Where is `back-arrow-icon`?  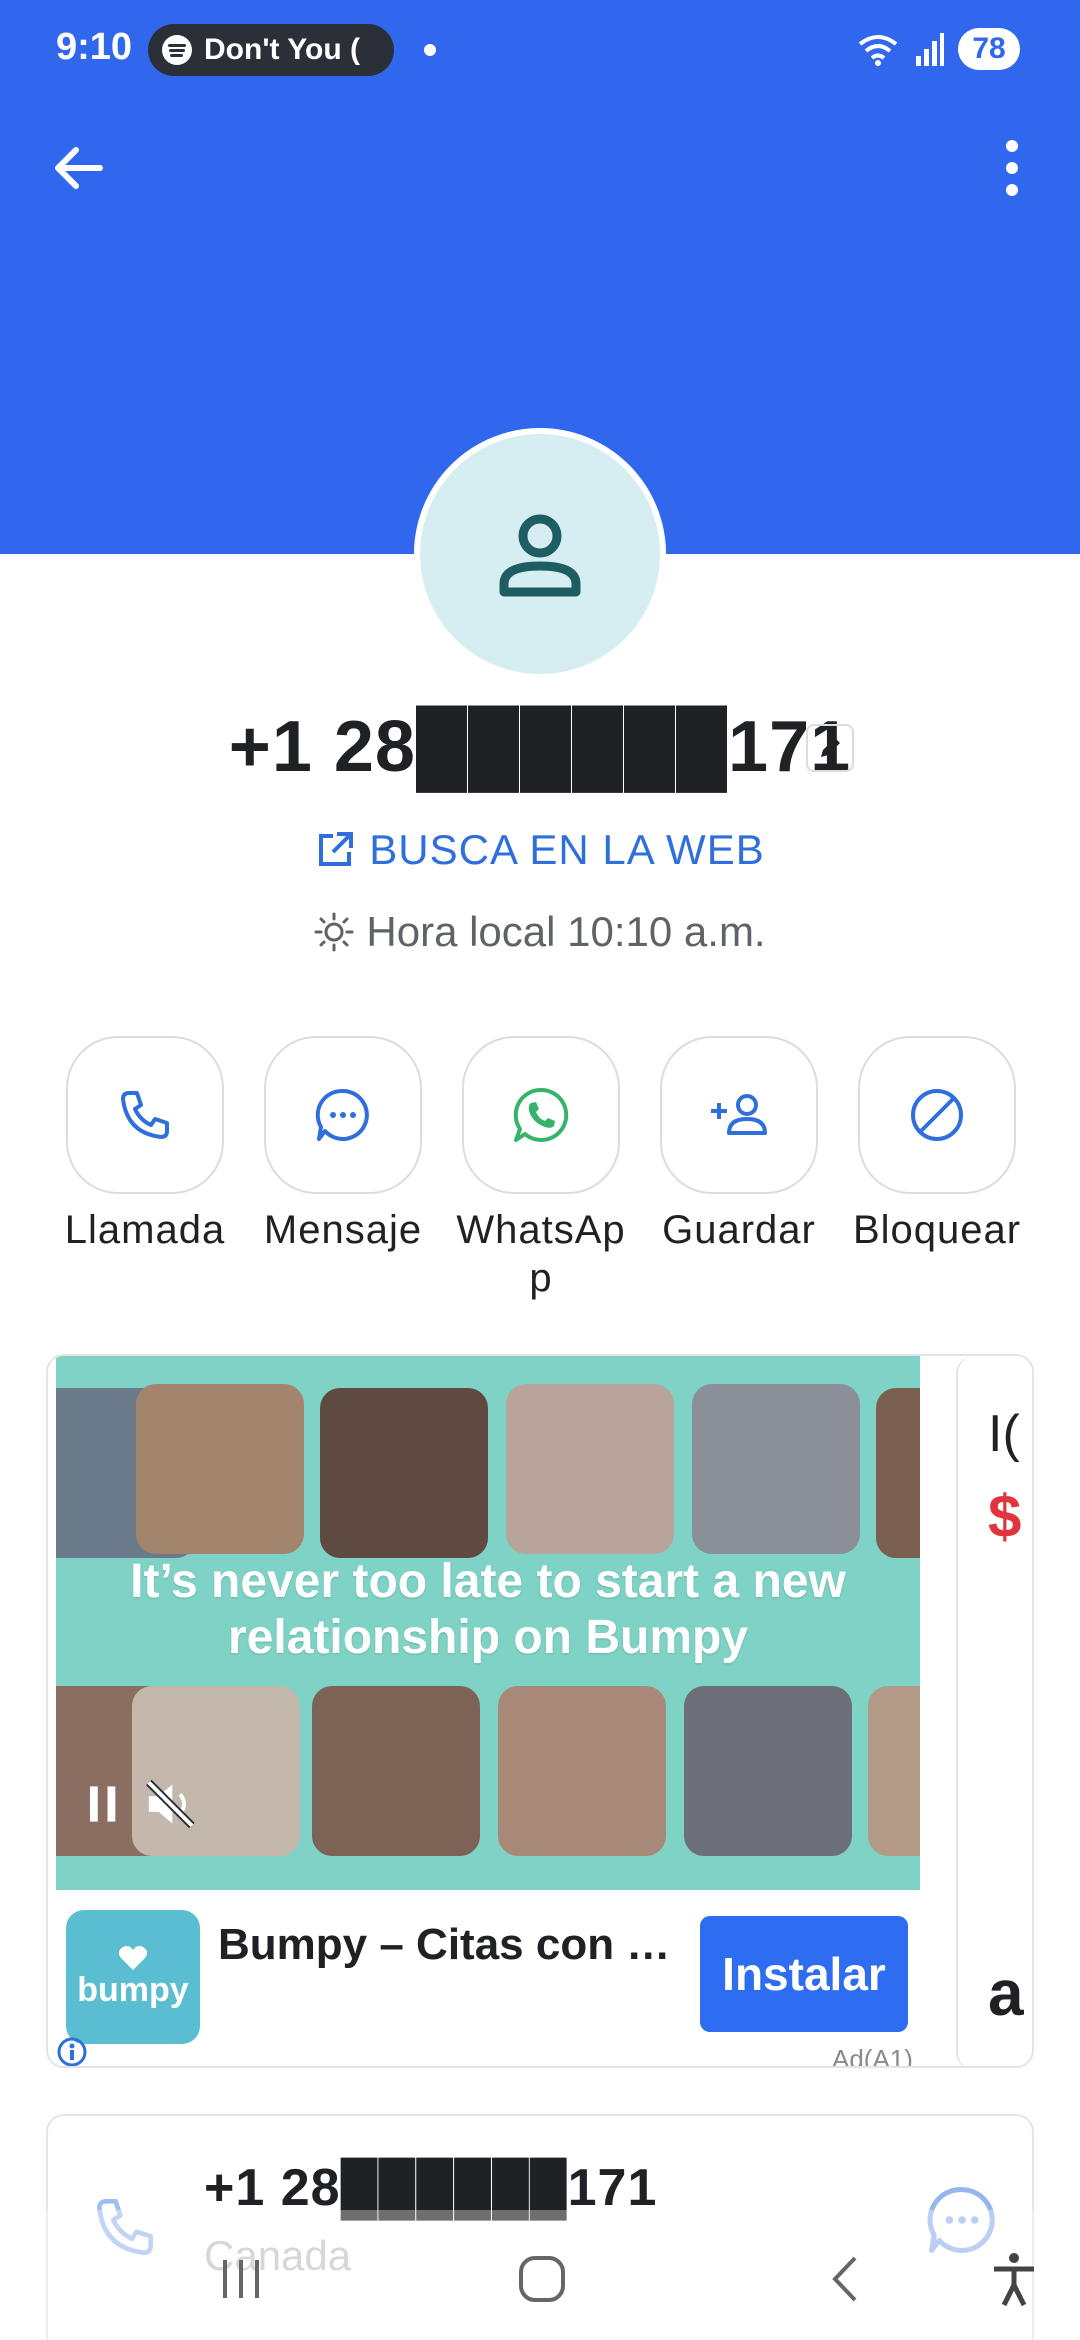 back-arrow-icon is located at coordinates (79, 168).